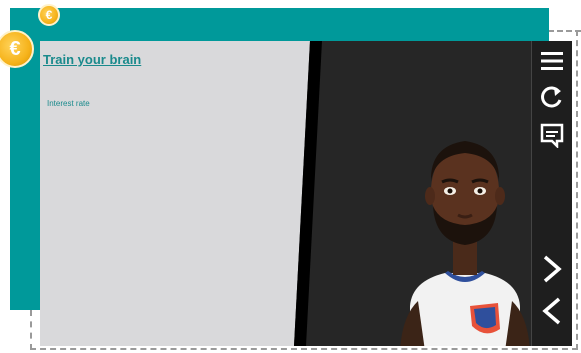 This screenshot has width=581, height=353. I want to click on transcript-icon, so click(552, 135).